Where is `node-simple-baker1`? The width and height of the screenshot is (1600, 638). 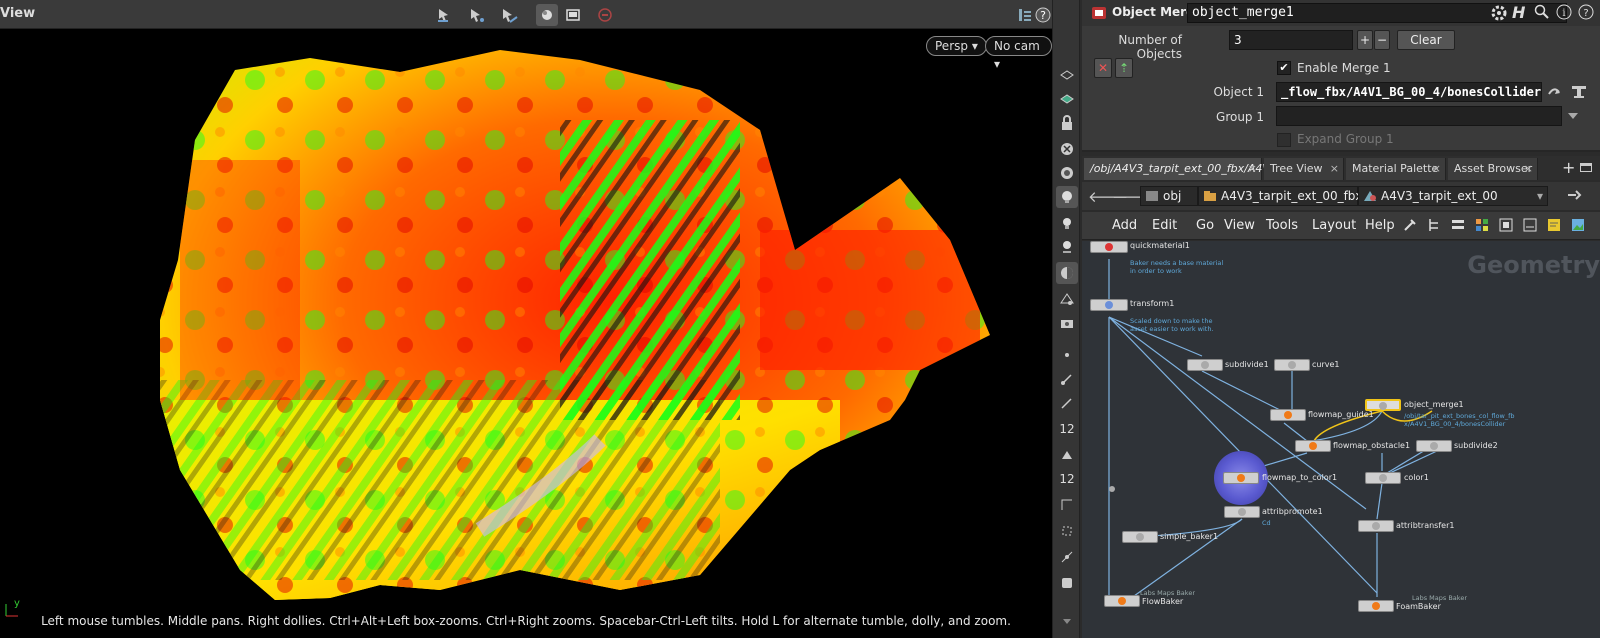 node-simple-baker1 is located at coordinates (1140, 537).